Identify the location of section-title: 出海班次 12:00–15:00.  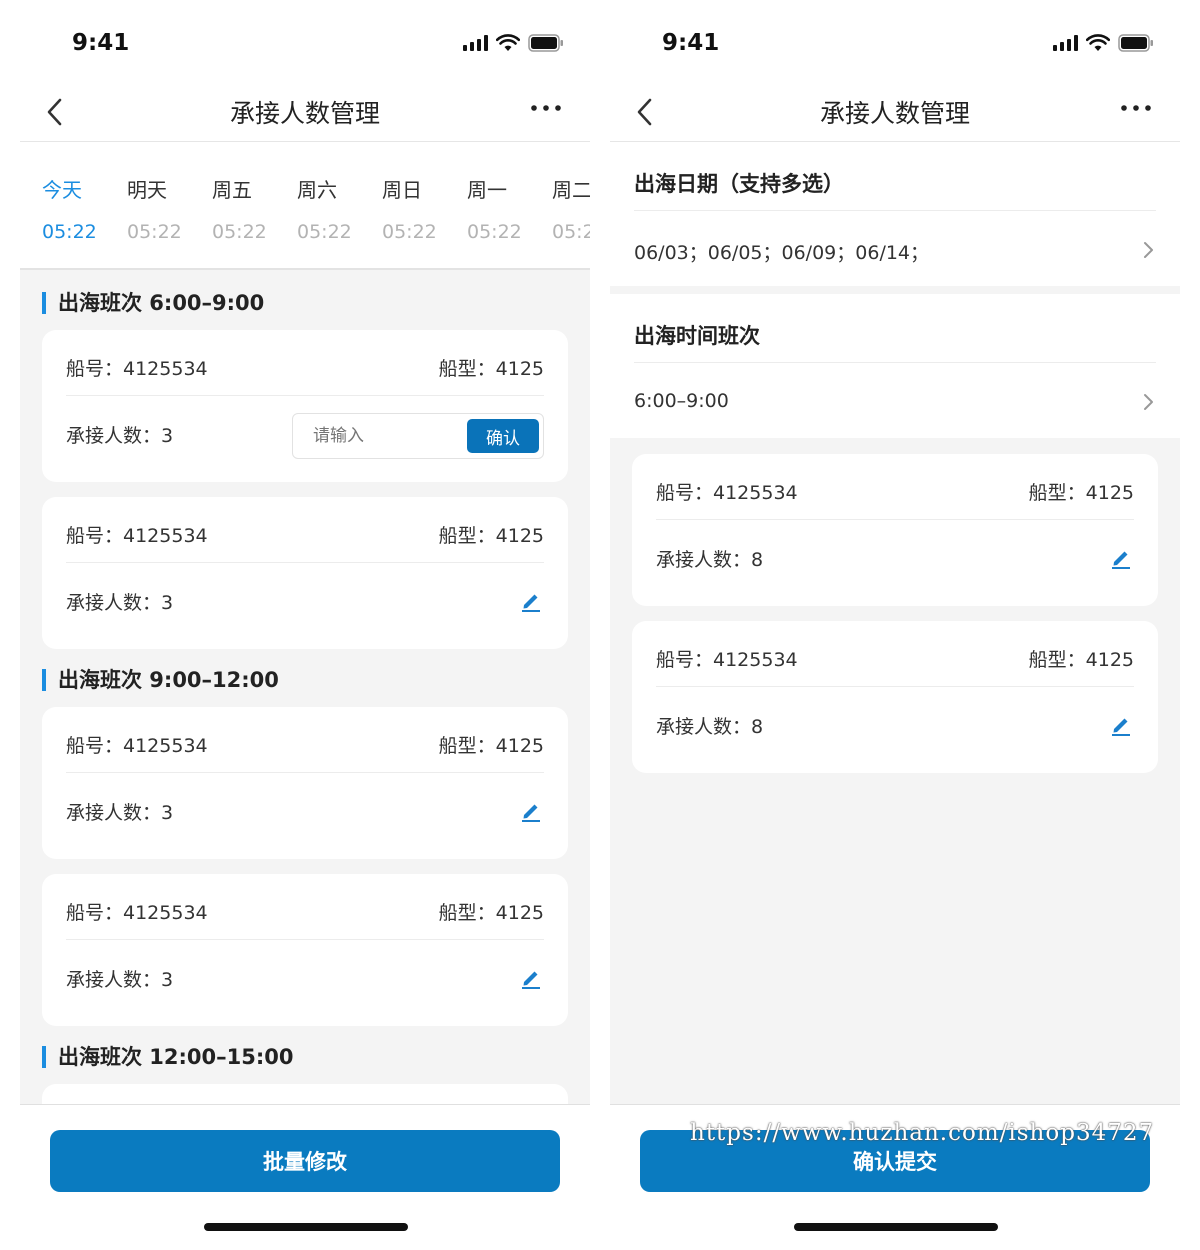
(168, 1057).